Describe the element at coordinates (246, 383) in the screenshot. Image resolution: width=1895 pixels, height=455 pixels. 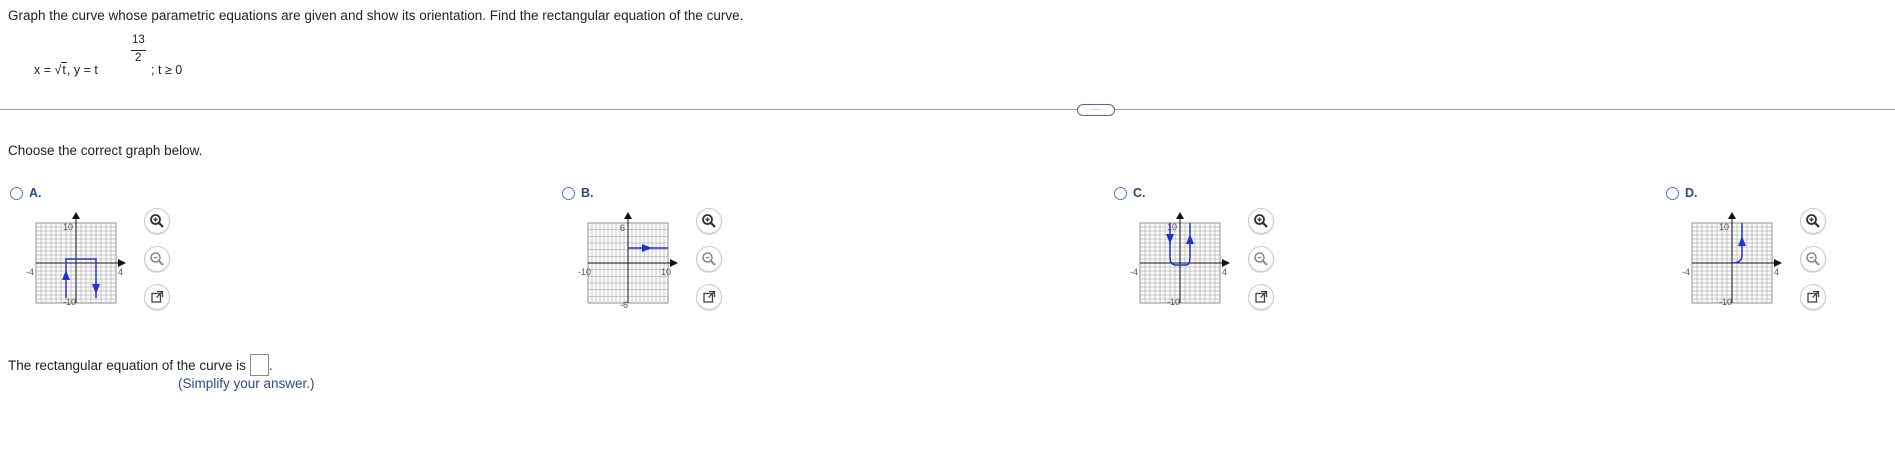
I see `simplify-hint: (Simplify your answer.)` at that location.